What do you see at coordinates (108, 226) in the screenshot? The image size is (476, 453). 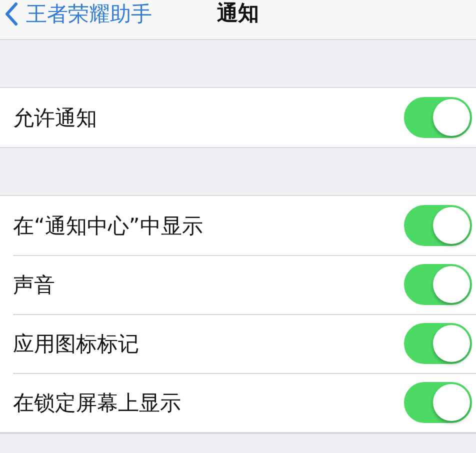 I see `setting-label: 在“通知中心”中显示` at bounding box center [108, 226].